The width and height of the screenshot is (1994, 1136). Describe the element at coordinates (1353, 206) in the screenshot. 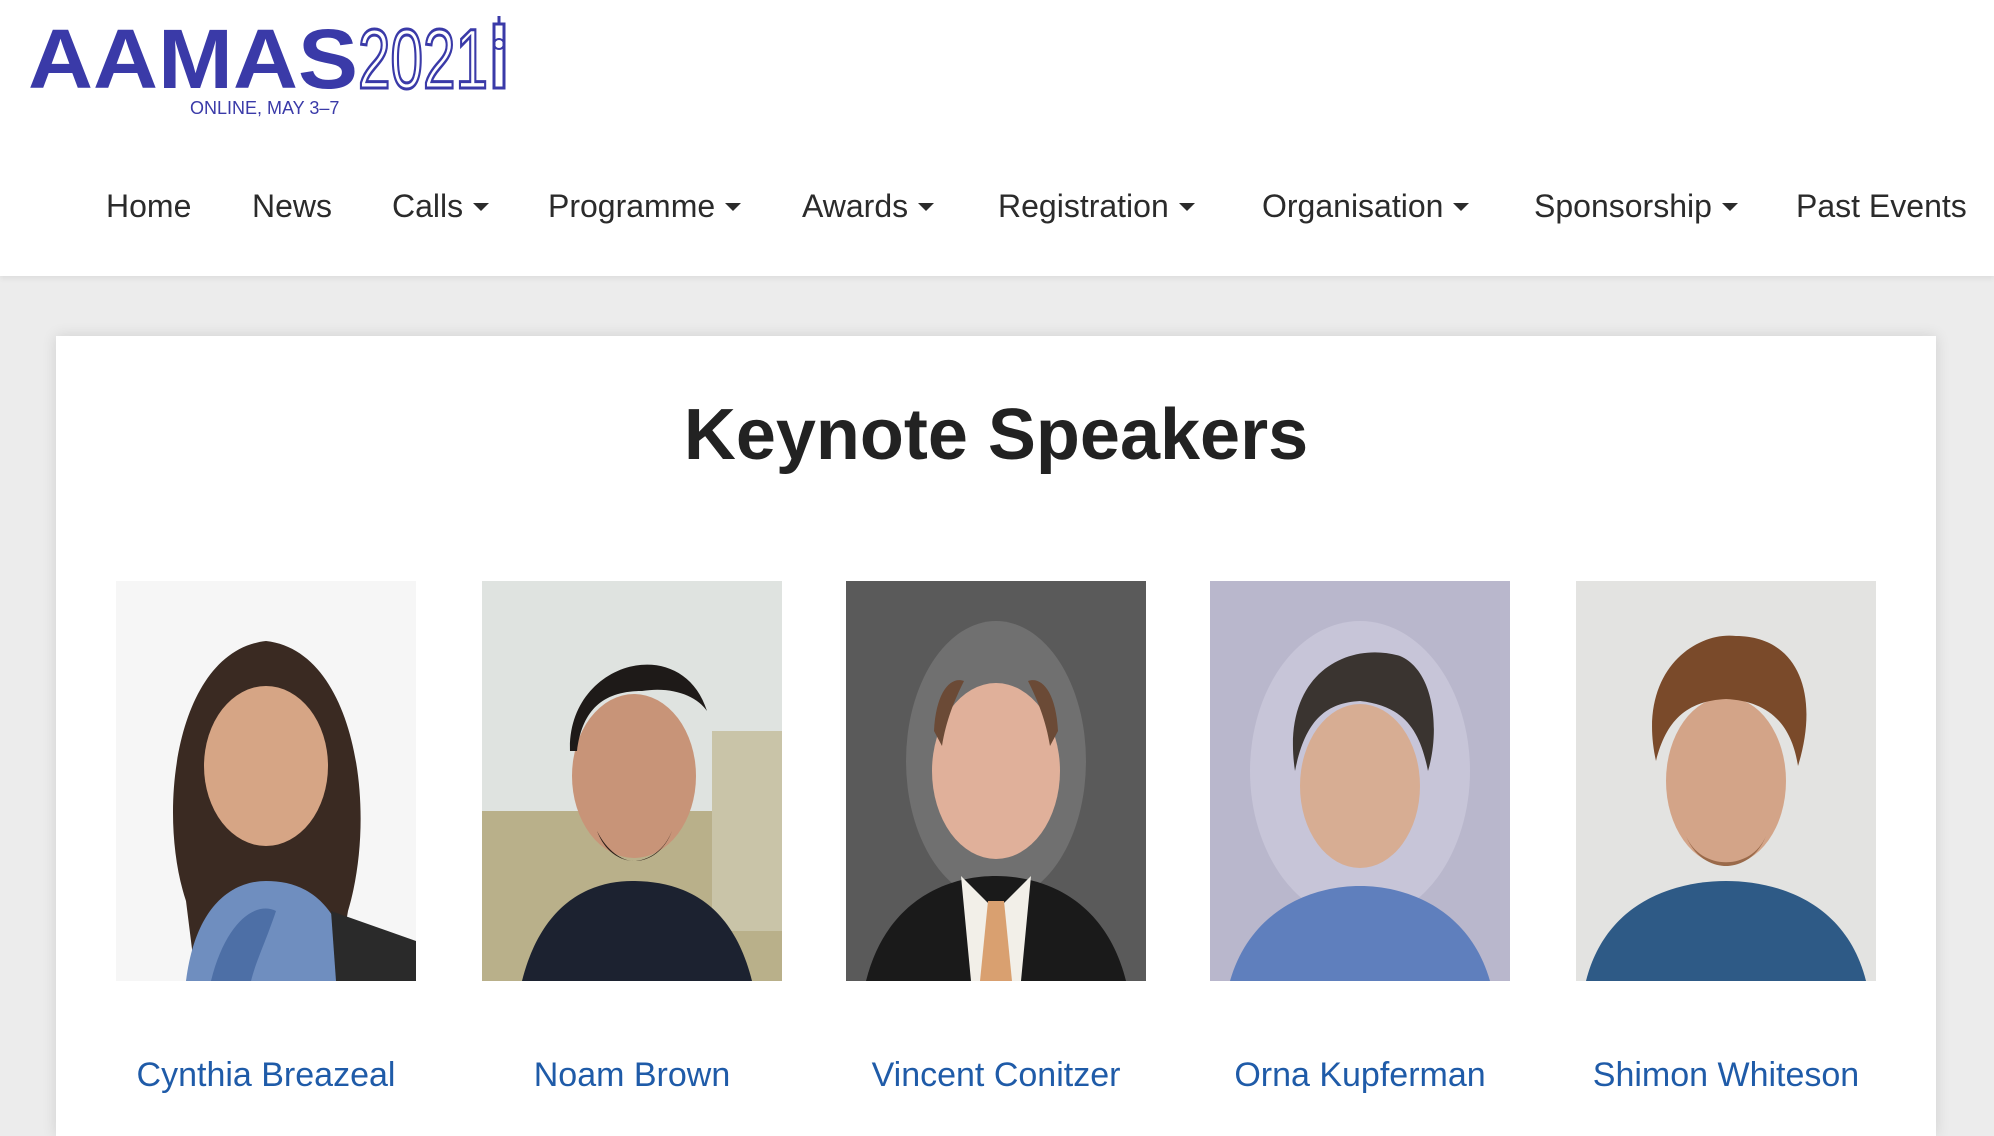

I see `nav-organisation-label: Organisation` at that location.